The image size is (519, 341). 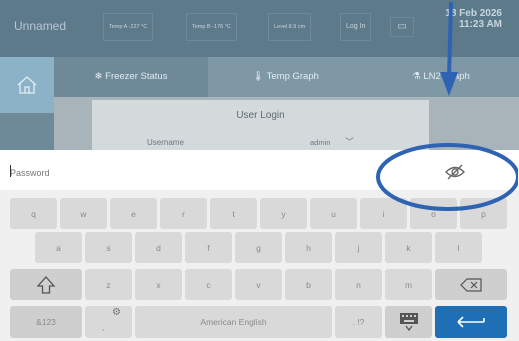 I want to click on password-input, so click(x=190, y=173).